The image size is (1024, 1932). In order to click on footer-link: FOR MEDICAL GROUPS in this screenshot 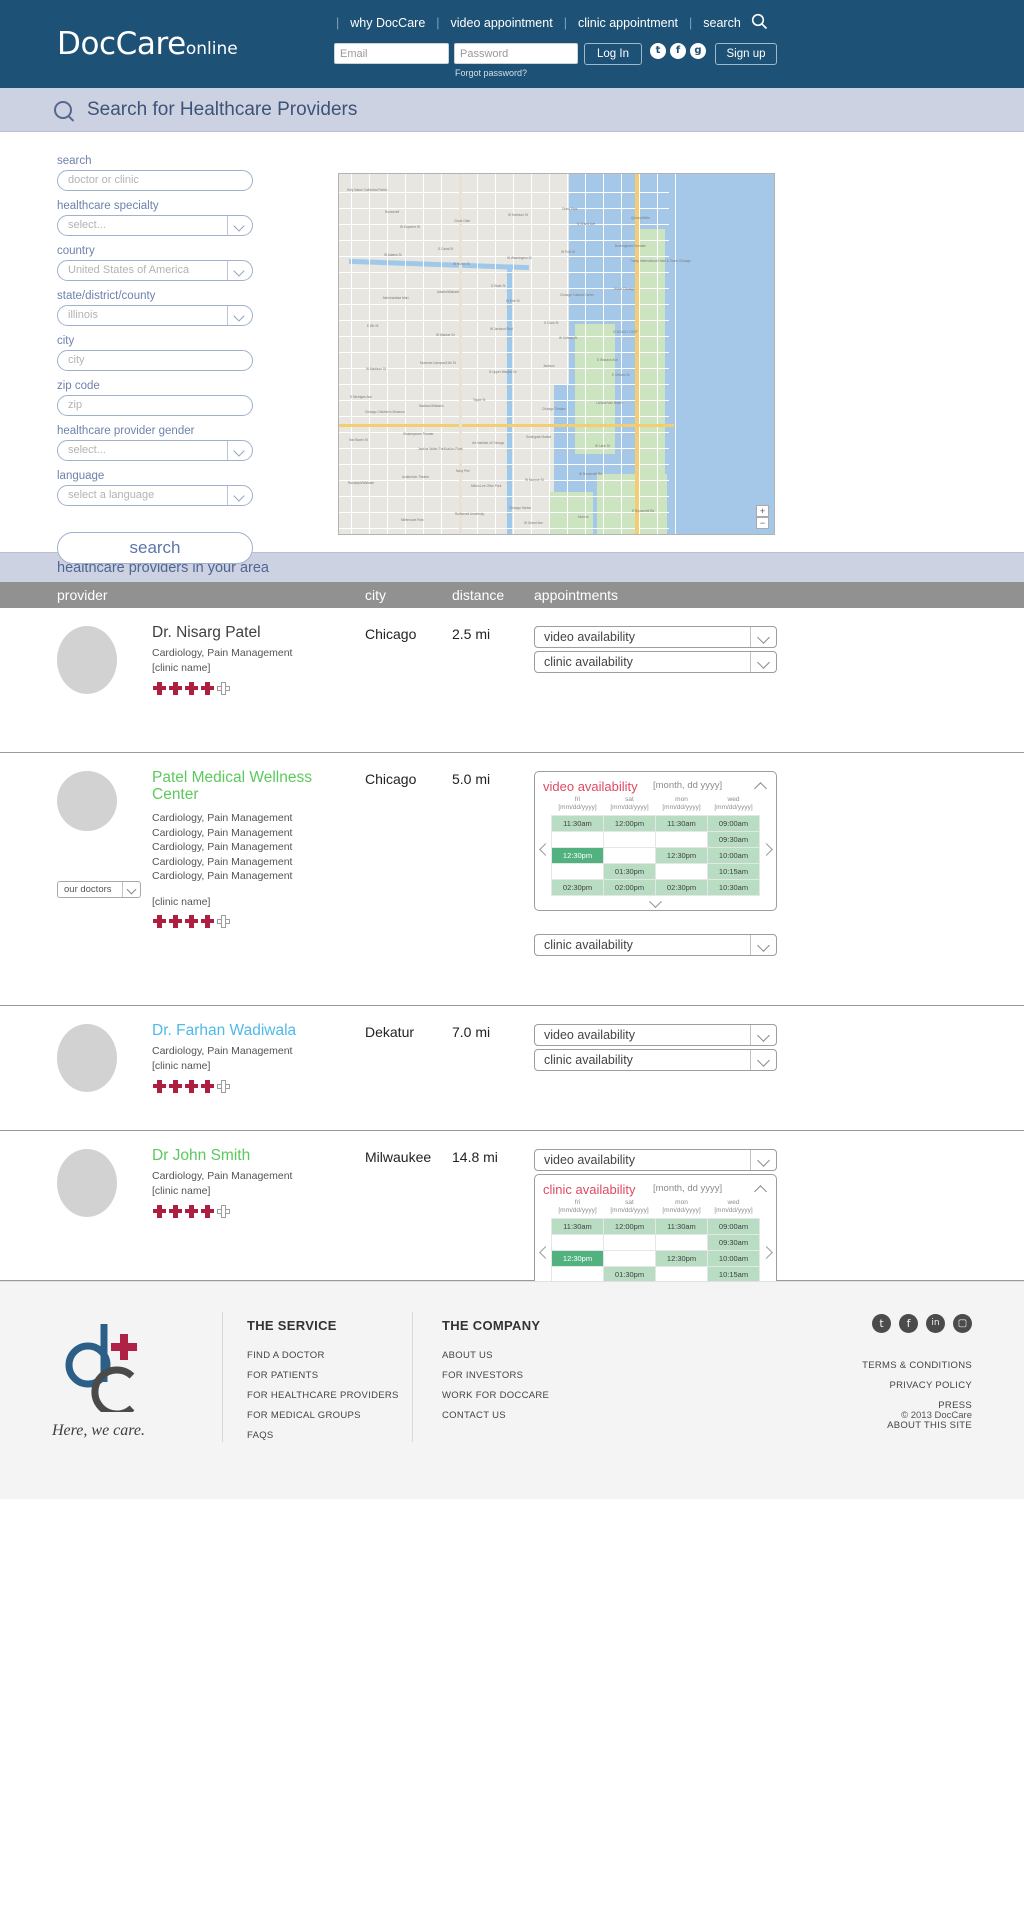, I will do `click(323, 1415)`.